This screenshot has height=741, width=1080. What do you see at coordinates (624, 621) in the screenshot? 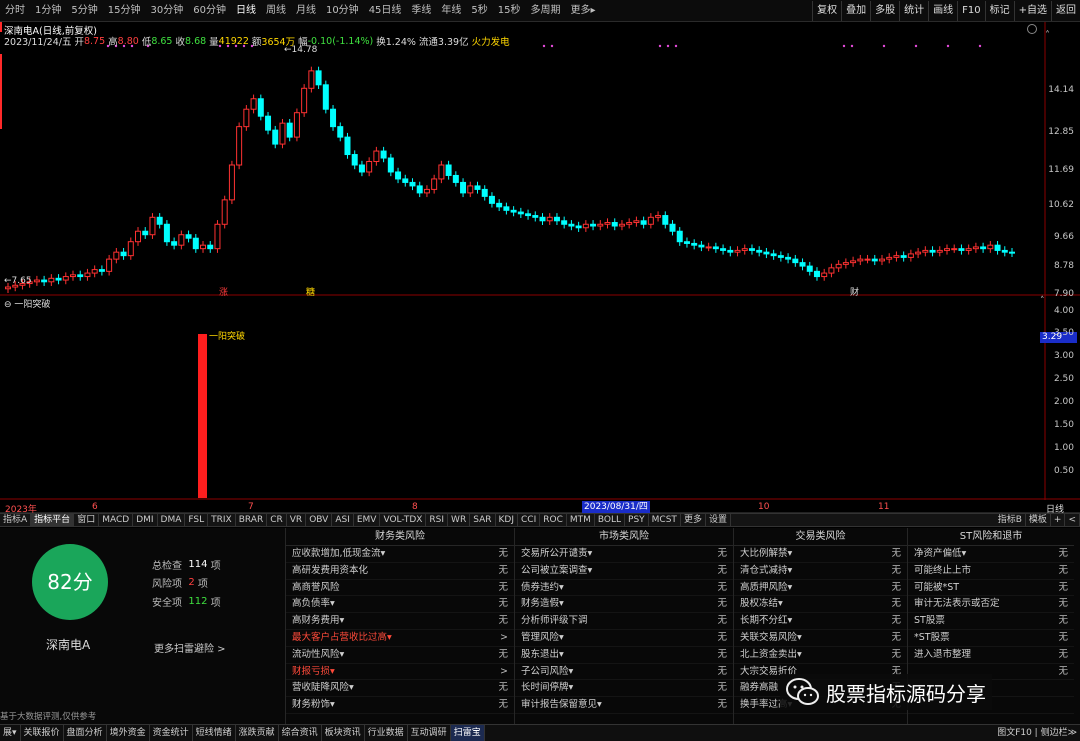
I see `risk-item: 分析师评级下调 无` at bounding box center [624, 621].